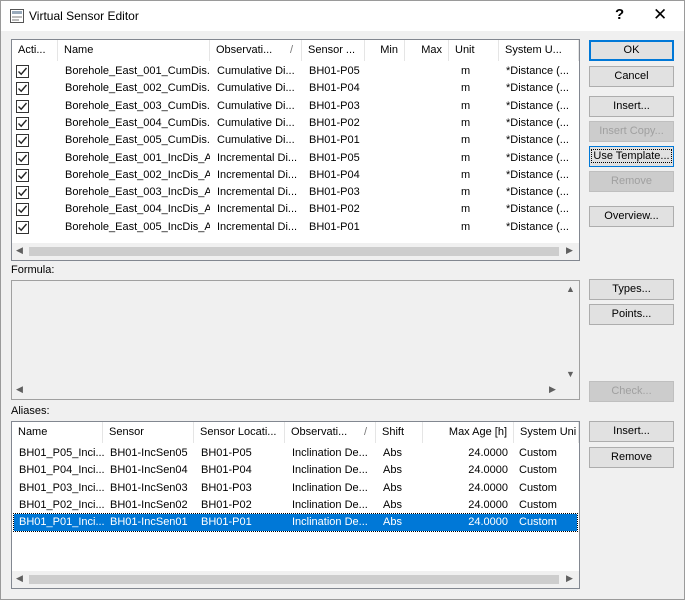 This screenshot has height=600, width=685. What do you see at coordinates (570, 374) in the screenshot?
I see `scroll-down-icon: ▼` at bounding box center [570, 374].